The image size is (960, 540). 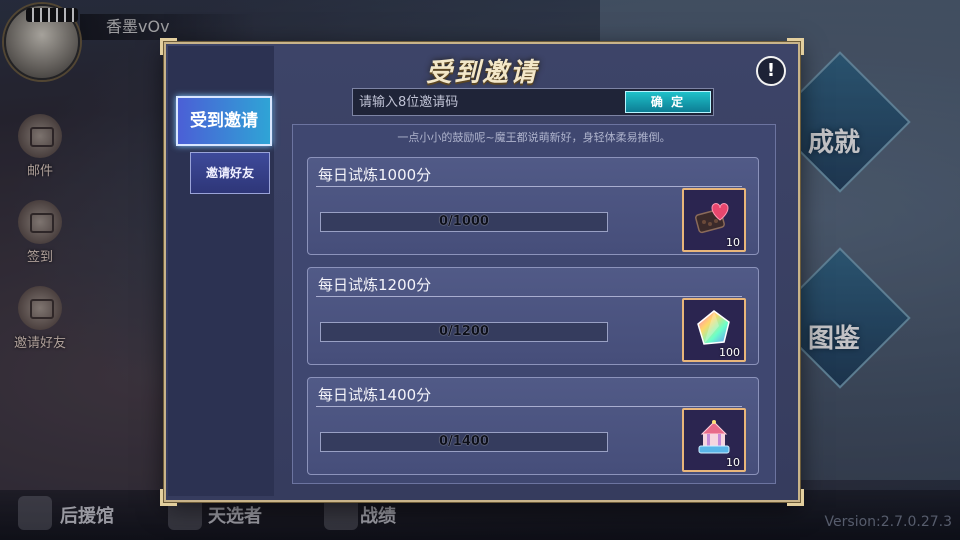 I want to click on hint-text: 一点小小的鼓励呢~魔王都说萌新好，身轻体柔易推倒。, so click(x=534, y=137).